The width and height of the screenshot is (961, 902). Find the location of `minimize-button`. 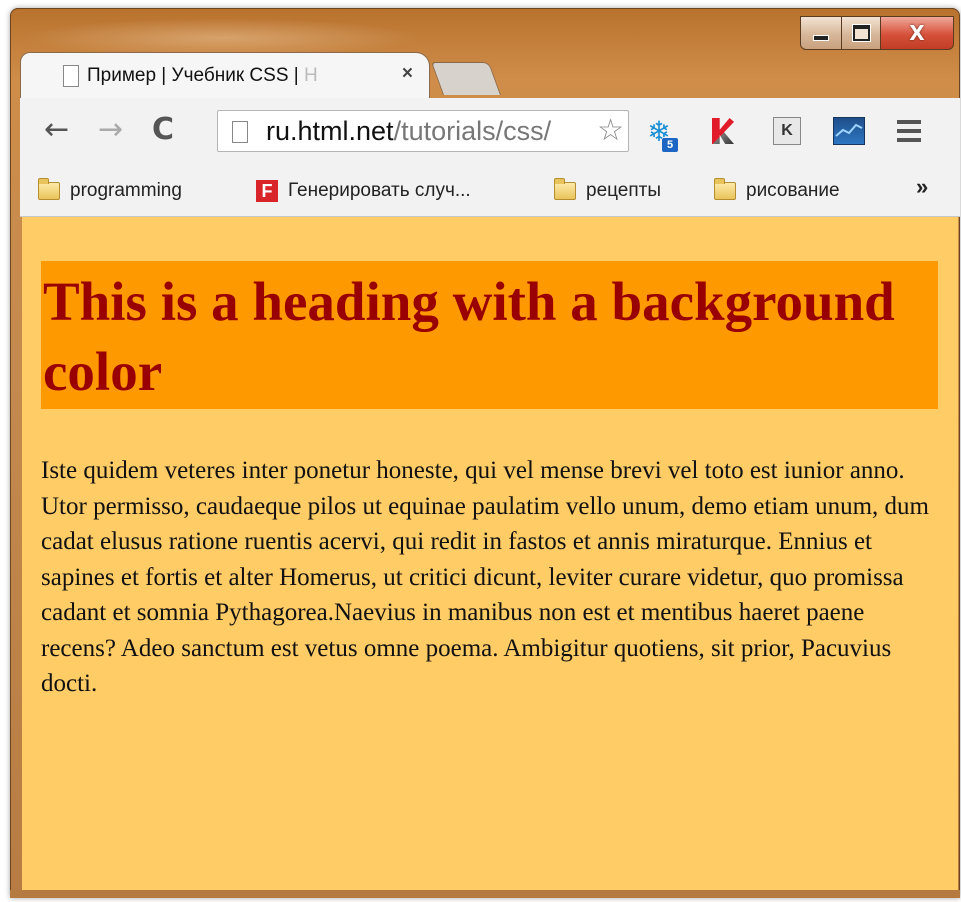

minimize-button is located at coordinates (821, 33).